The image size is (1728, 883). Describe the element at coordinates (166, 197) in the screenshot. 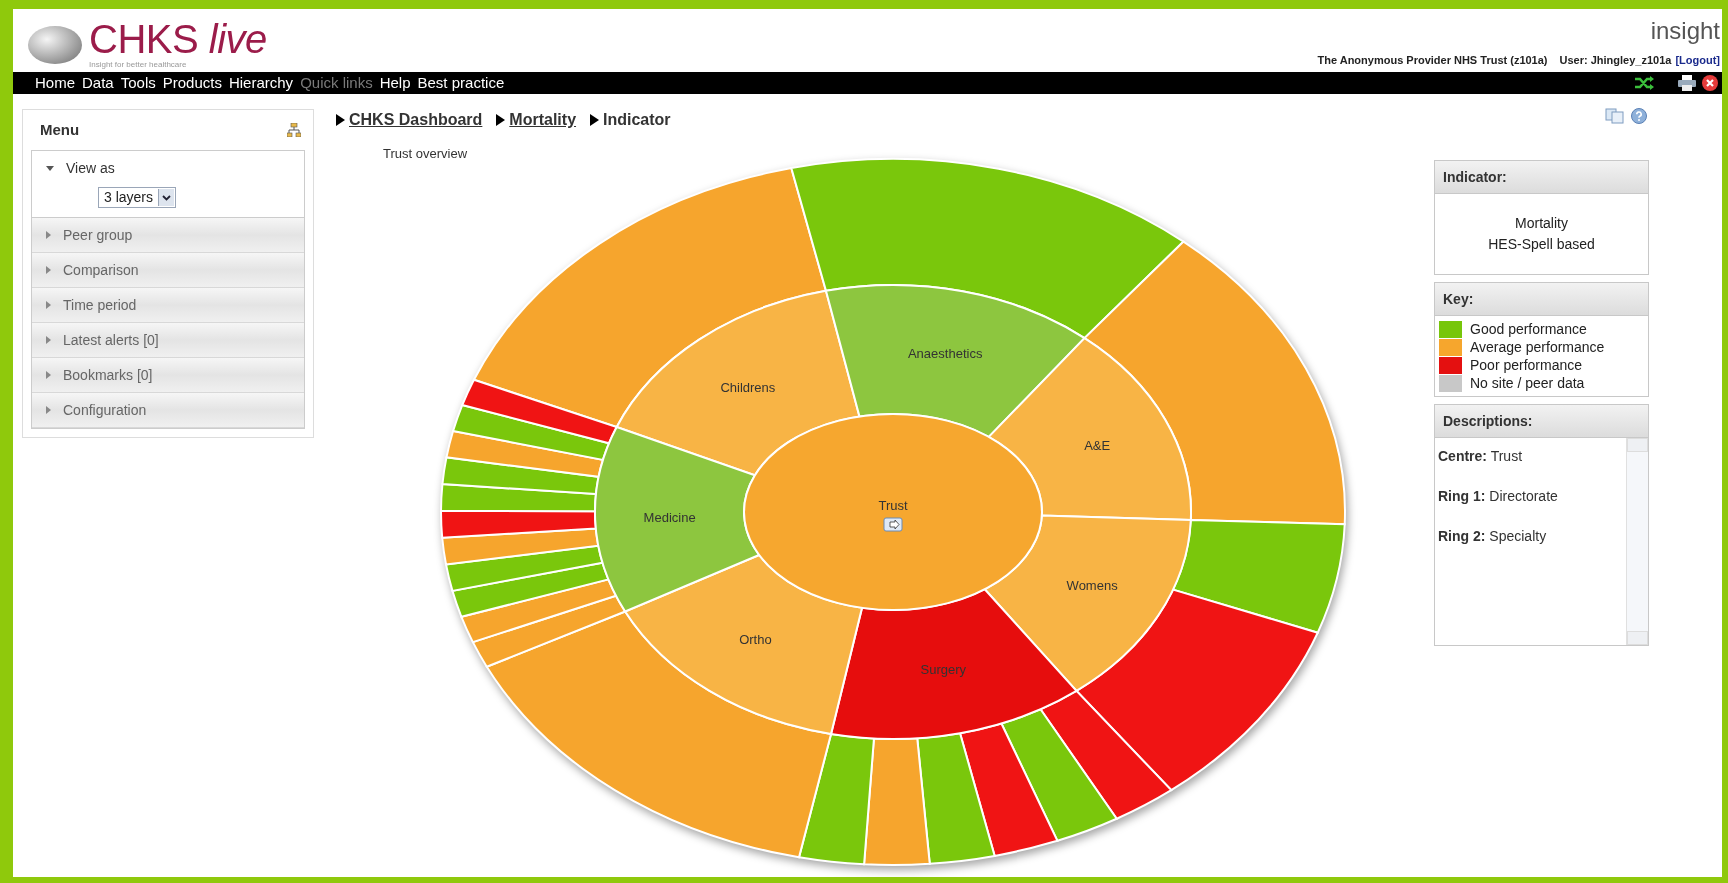

I see `dropdown-icon` at that location.